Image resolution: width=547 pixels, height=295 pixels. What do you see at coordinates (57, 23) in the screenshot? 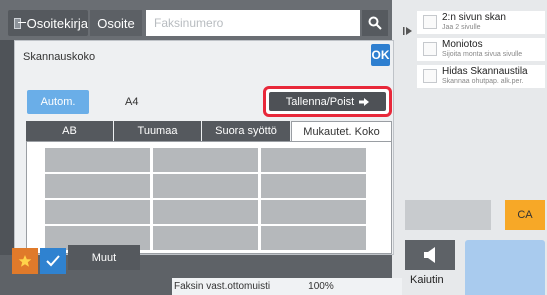
I see `address-book-label: Osoitekirja` at bounding box center [57, 23].